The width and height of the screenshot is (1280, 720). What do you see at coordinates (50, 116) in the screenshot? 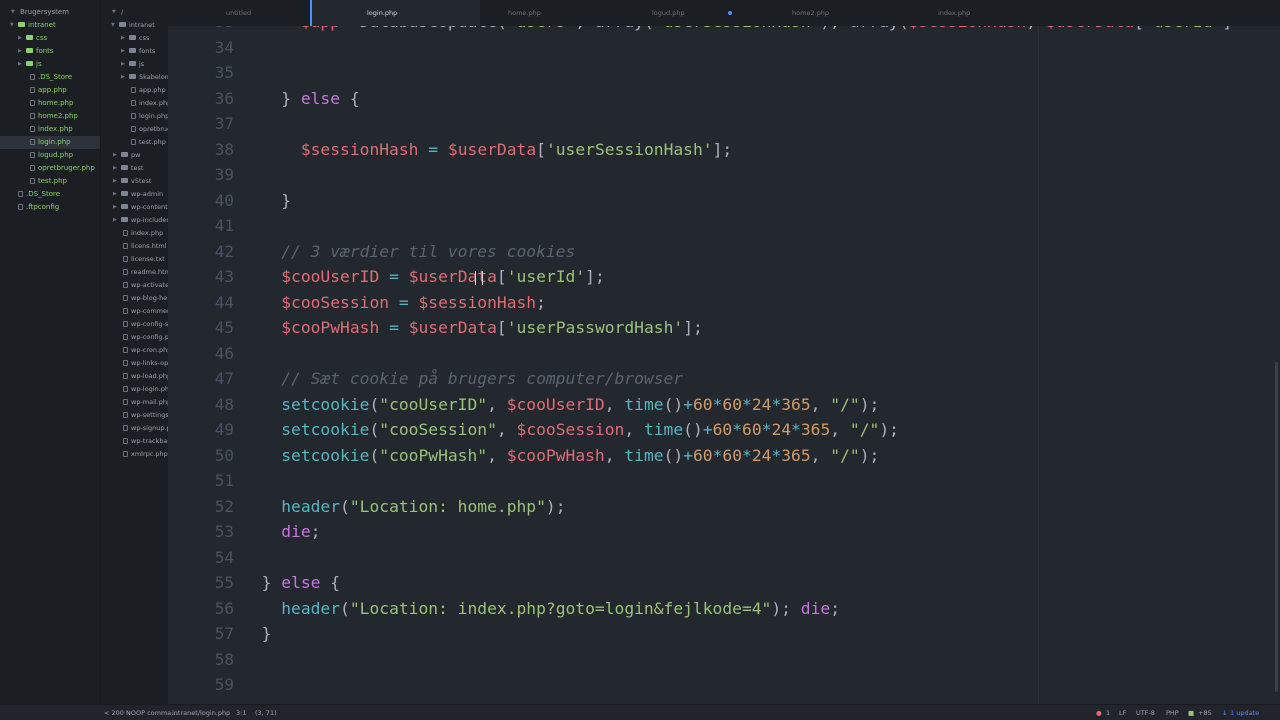
I see `tree-file: home2.php` at bounding box center [50, 116].